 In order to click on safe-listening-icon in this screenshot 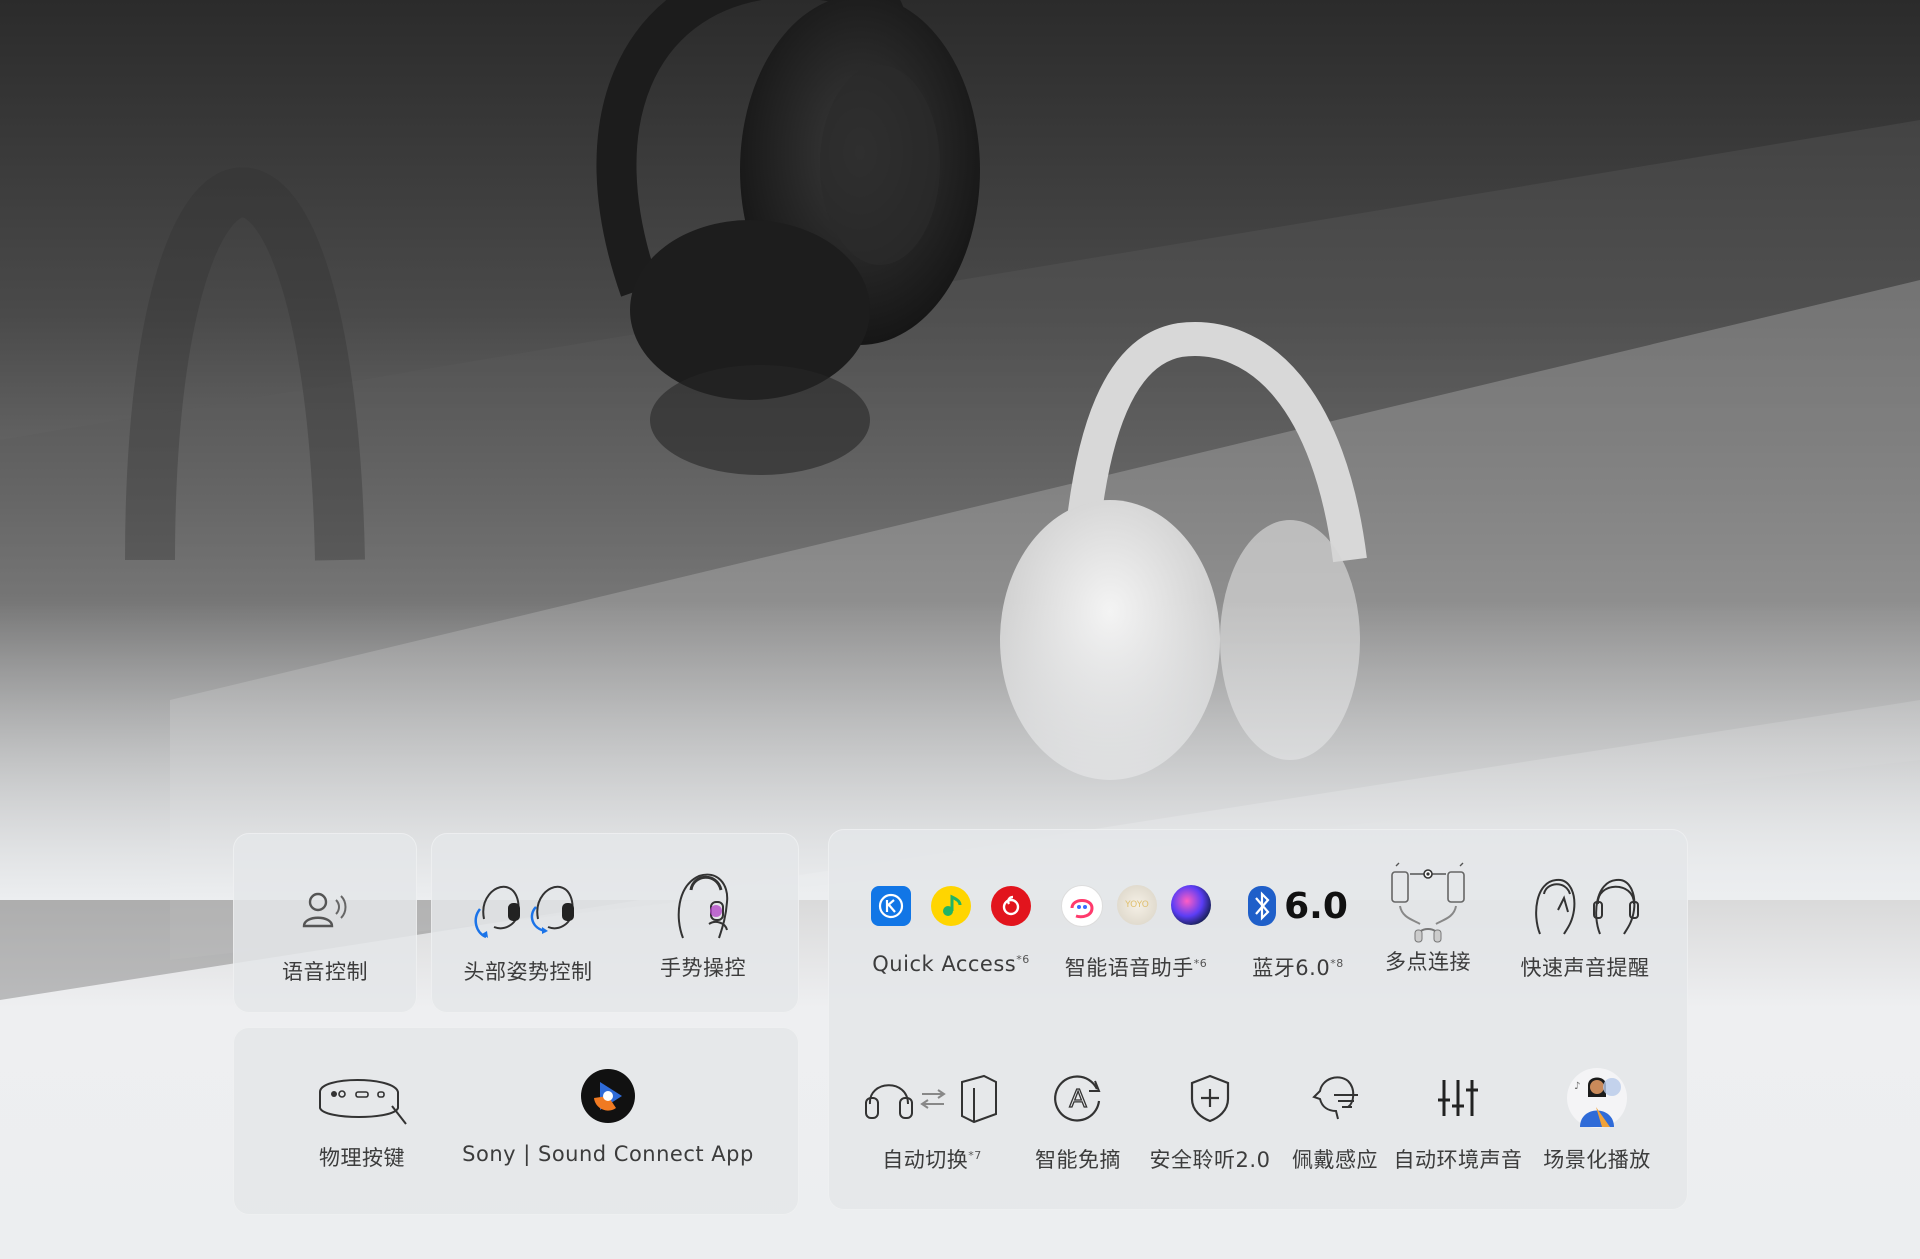, I will do `click(1210, 1098)`.